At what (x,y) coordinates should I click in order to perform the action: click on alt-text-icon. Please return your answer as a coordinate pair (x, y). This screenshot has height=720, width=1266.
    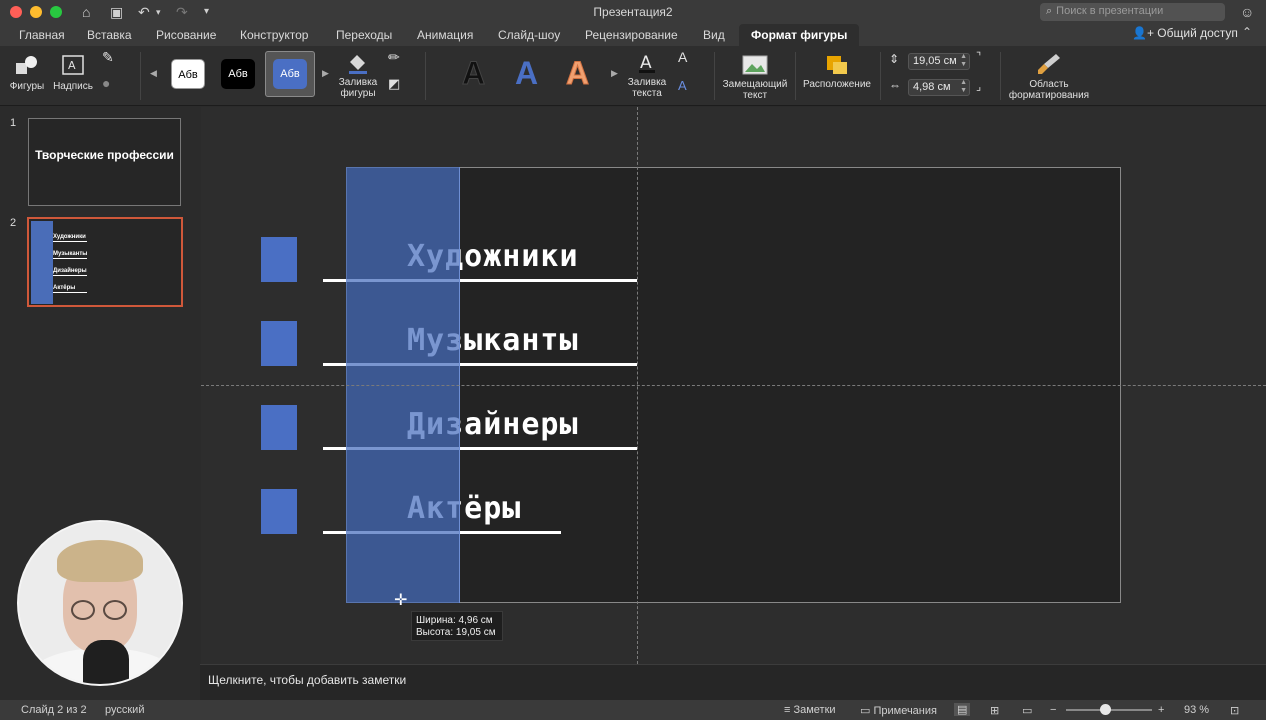
    Looking at the image, I should click on (755, 65).